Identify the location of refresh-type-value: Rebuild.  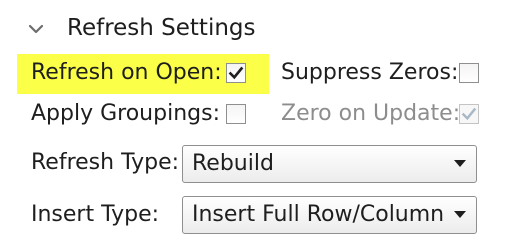
(233, 163).